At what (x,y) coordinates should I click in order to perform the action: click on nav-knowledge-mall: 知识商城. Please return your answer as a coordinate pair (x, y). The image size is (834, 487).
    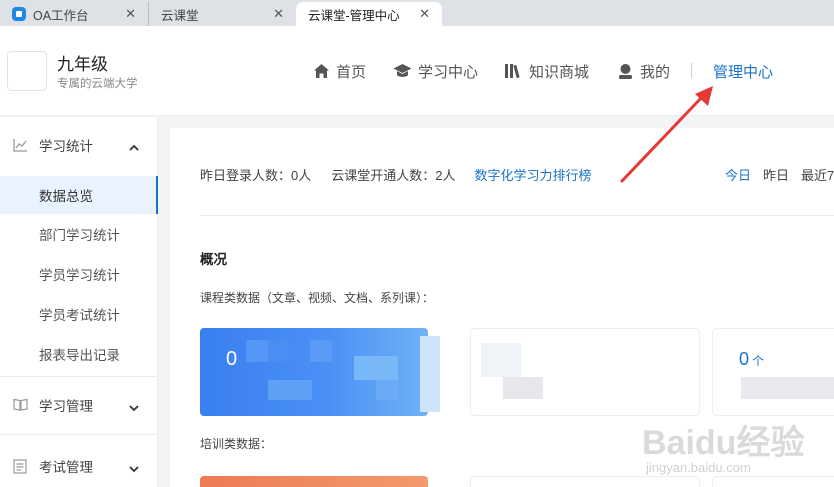
    Looking at the image, I should click on (546, 71).